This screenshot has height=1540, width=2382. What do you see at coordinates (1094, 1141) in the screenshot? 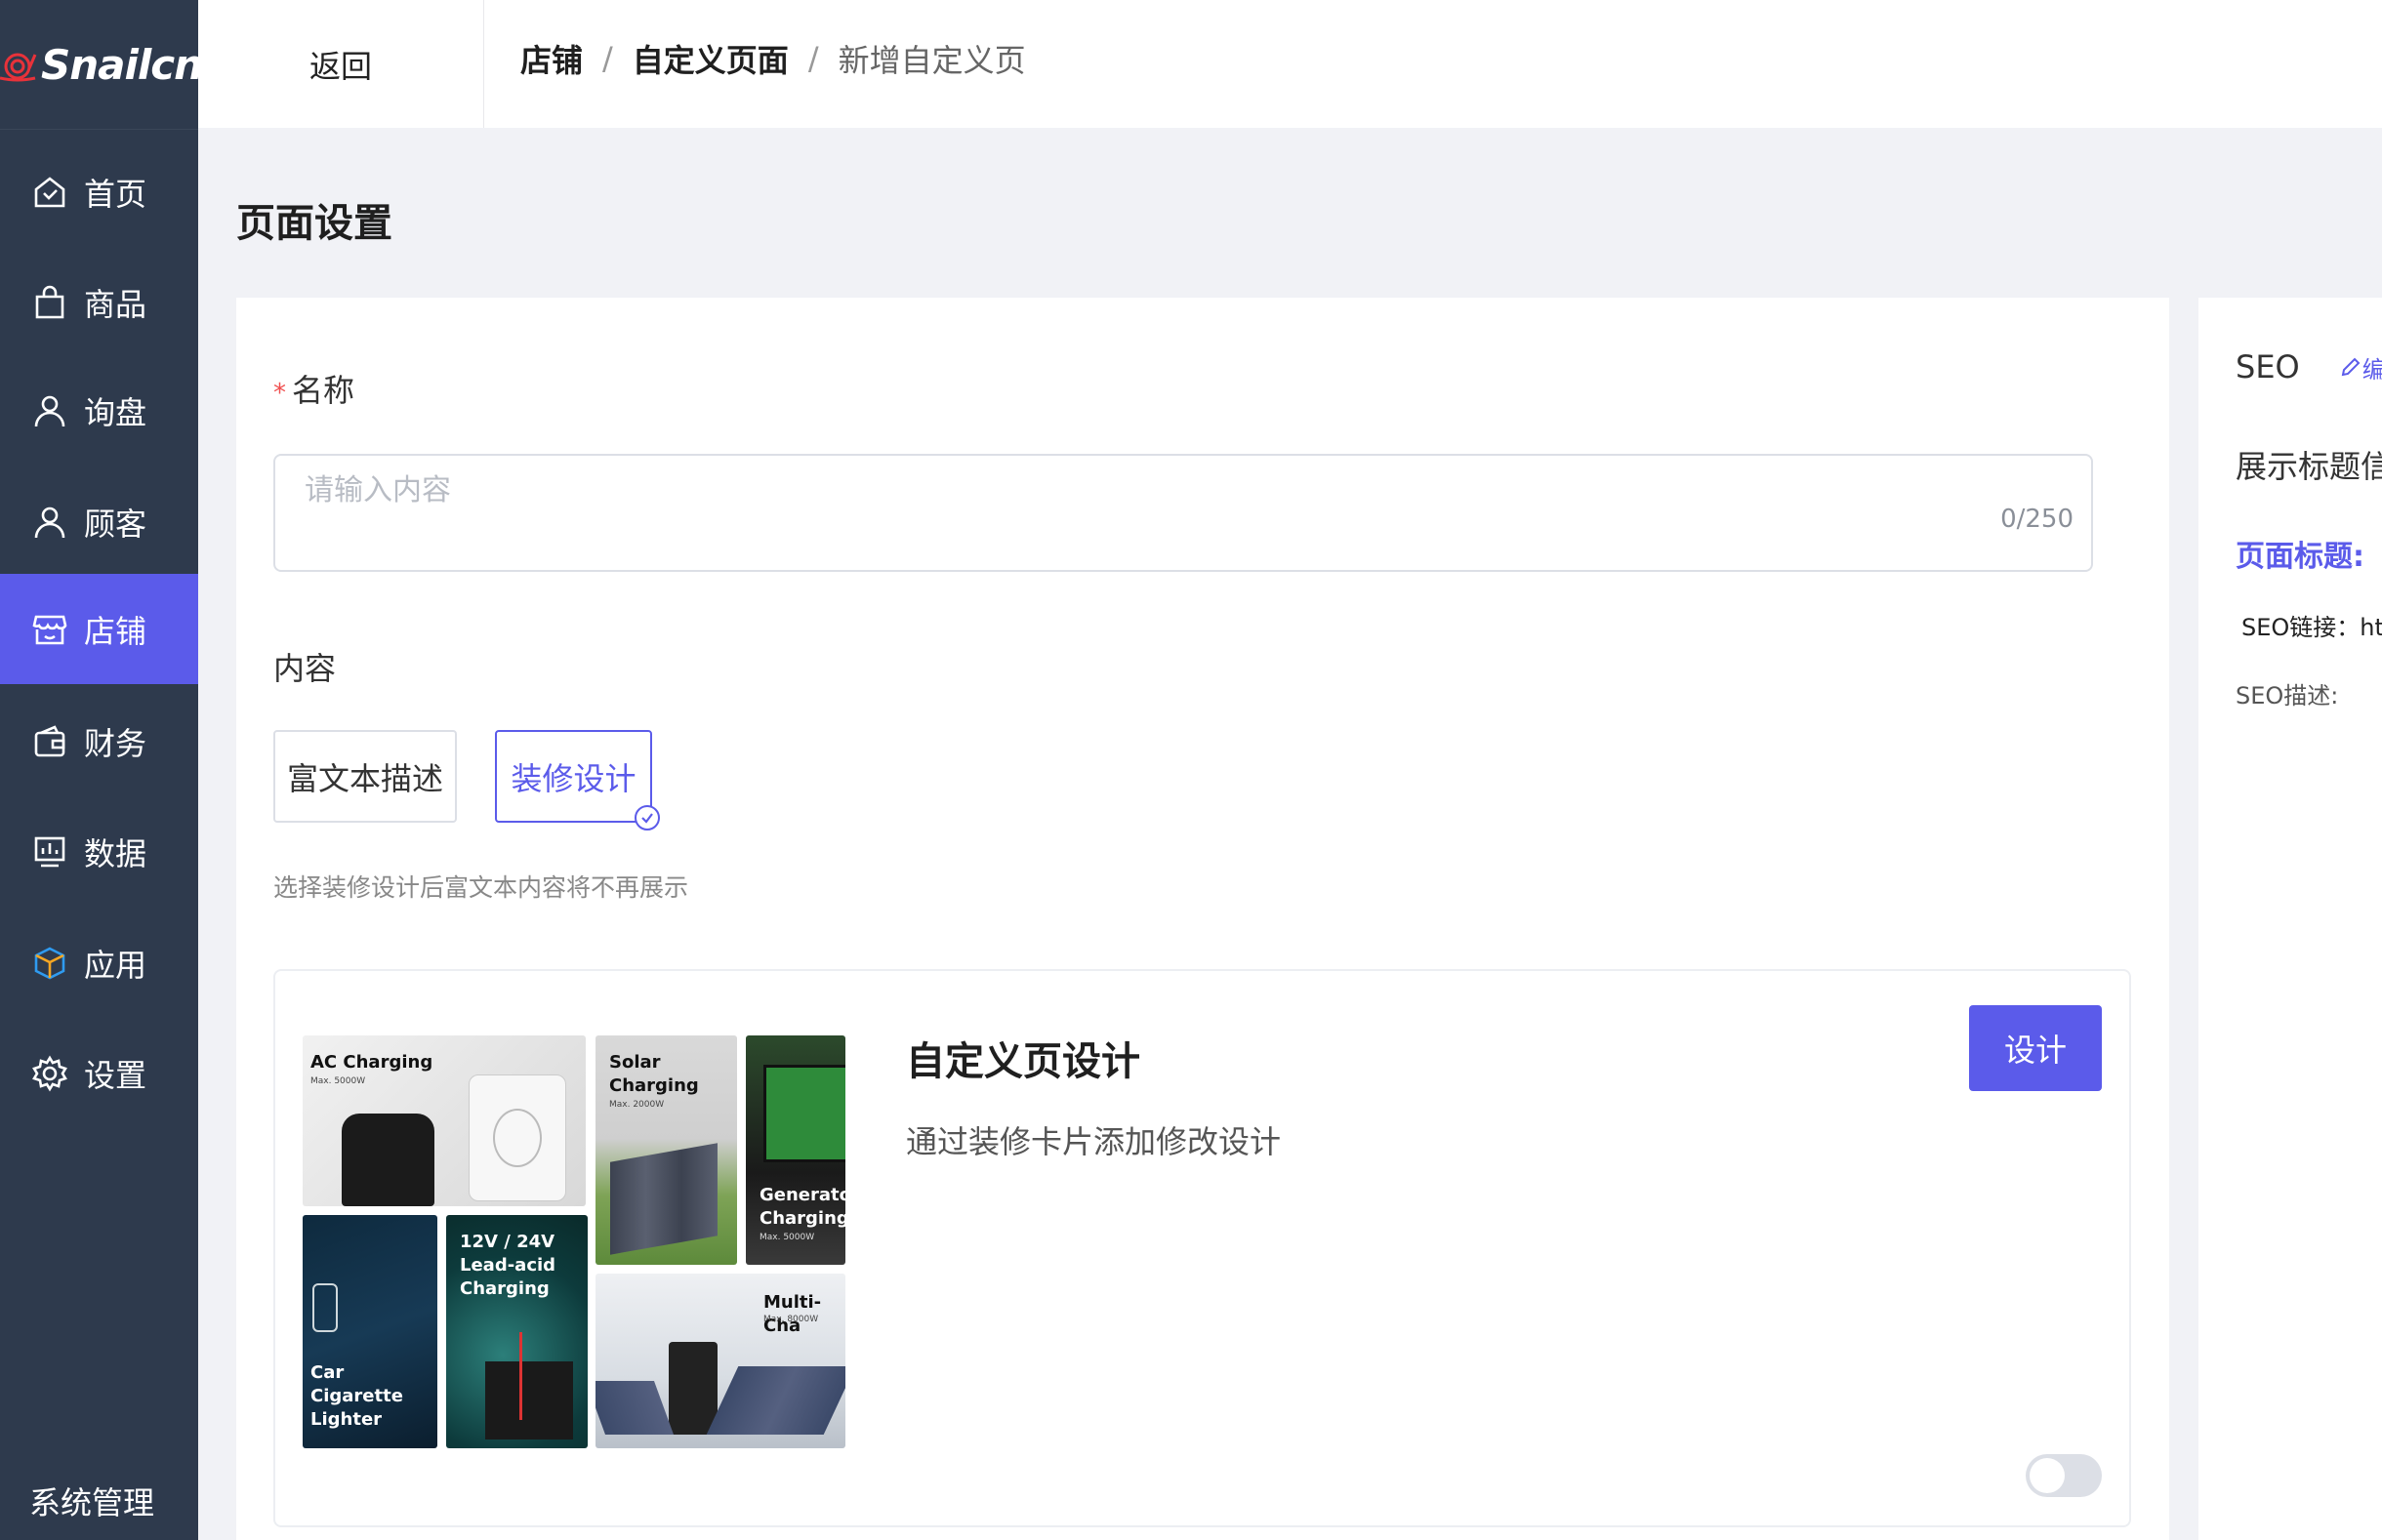
I see `design-description: 通过装修卡片添加修改设计` at bounding box center [1094, 1141].